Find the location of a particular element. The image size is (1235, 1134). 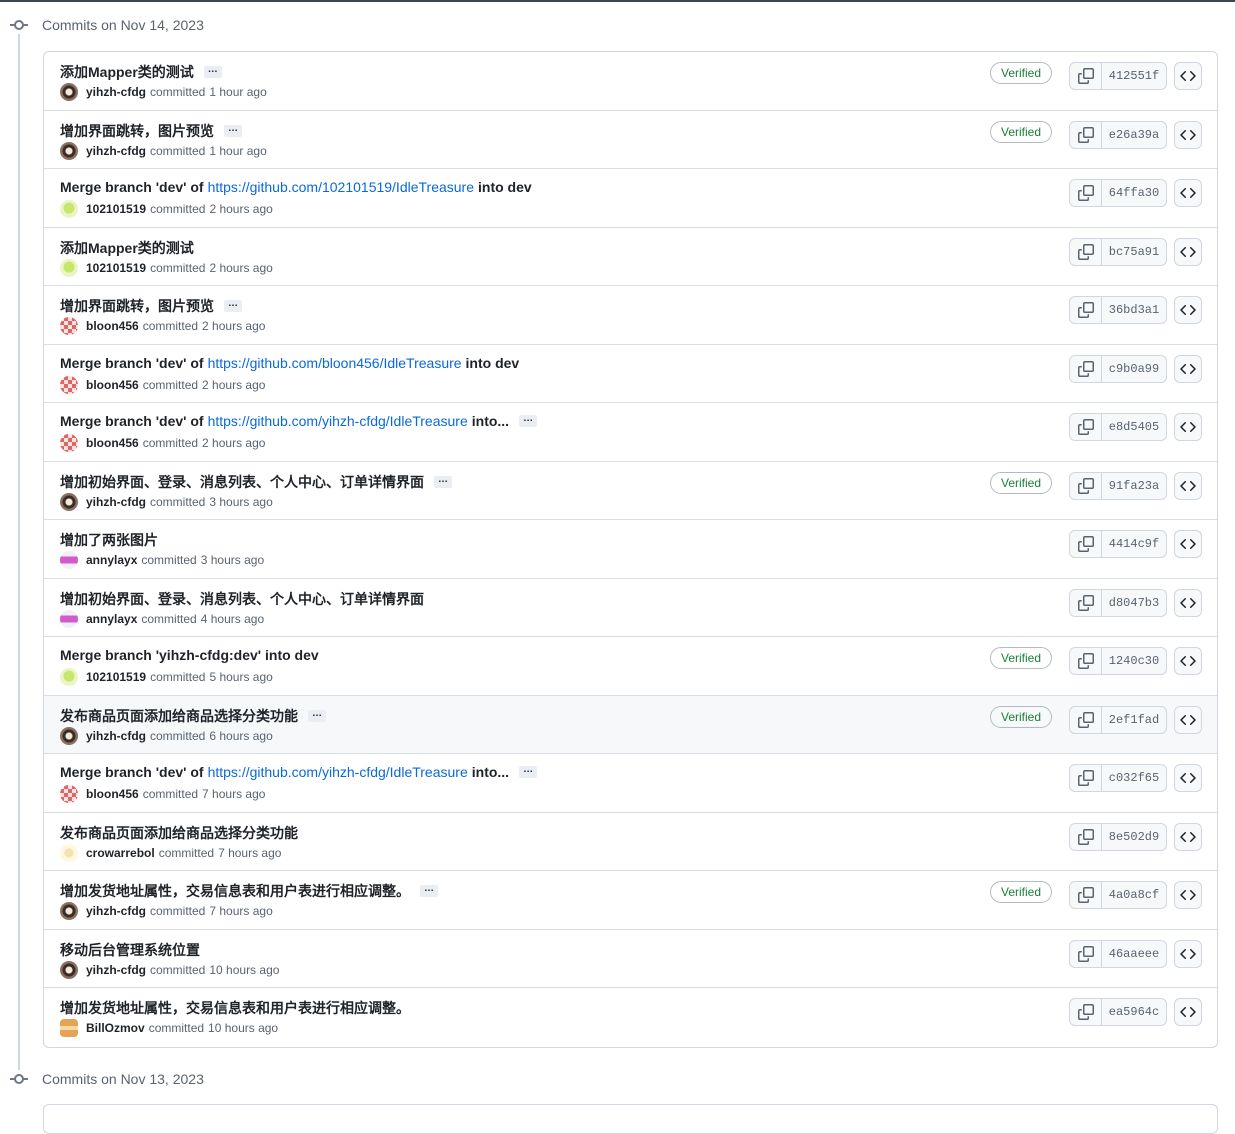

commit-sha-link: 46aaeee is located at coordinates (1134, 954).